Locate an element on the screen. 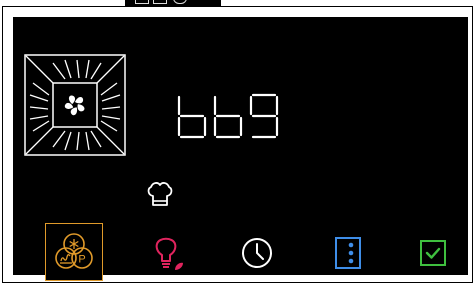 This screenshot has width=475, height=283. seven-segment-readout is located at coordinates (235, 118).